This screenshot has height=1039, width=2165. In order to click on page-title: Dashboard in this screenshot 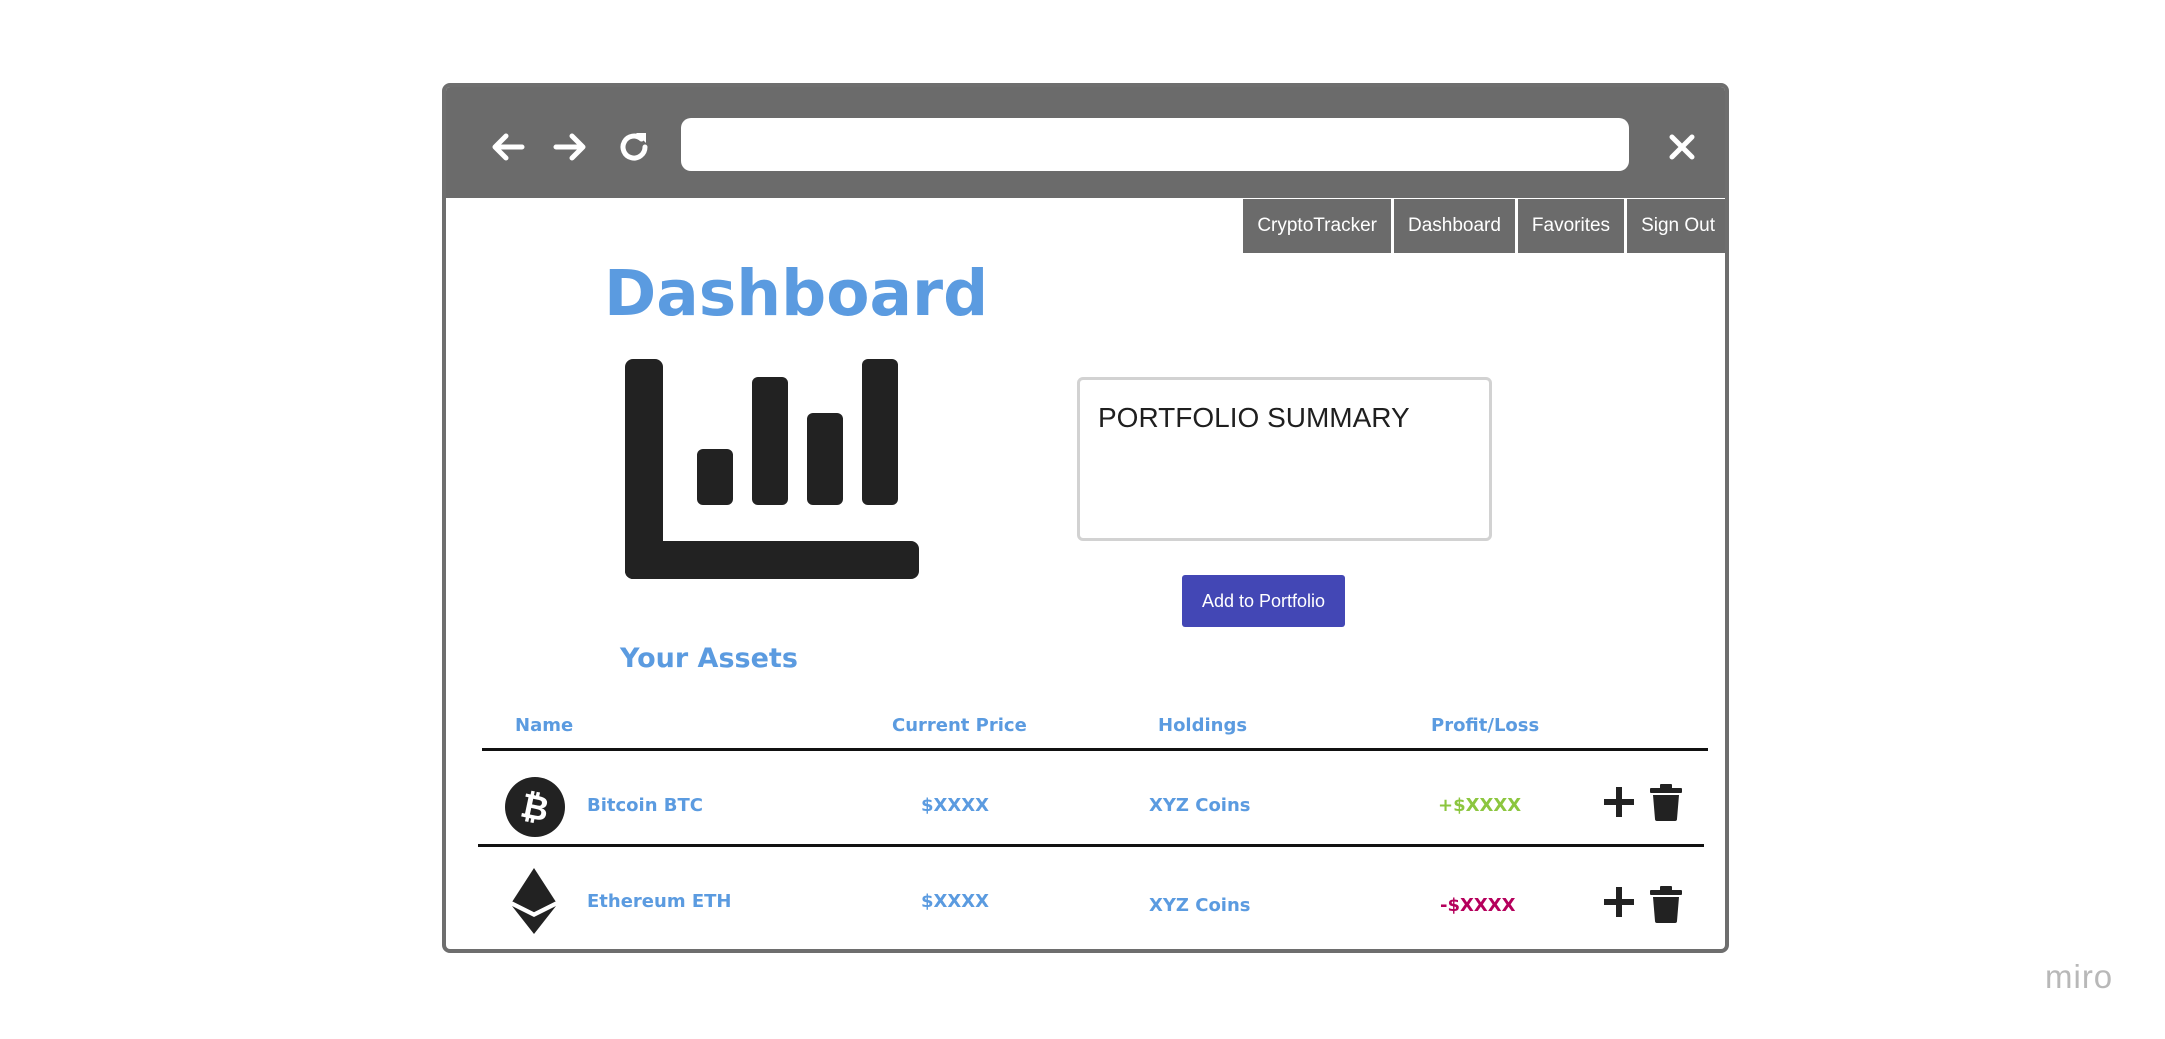, I will do `click(796, 293)`.